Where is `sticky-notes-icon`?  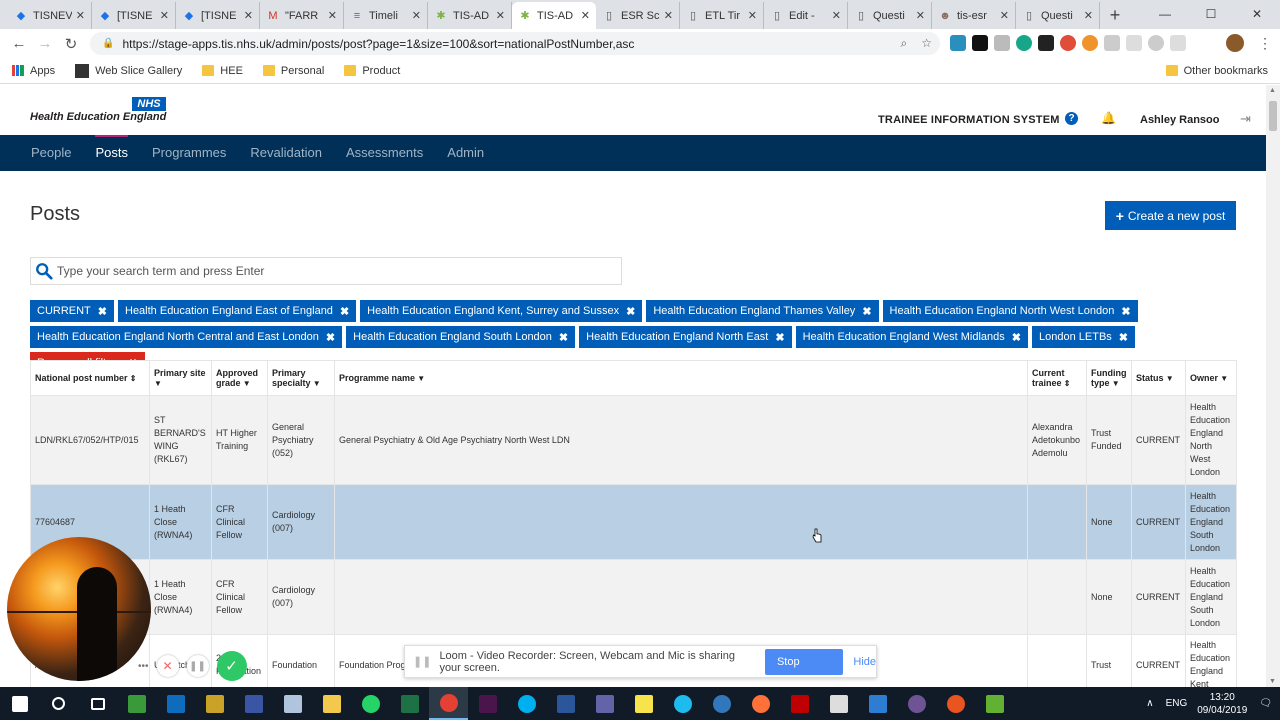 sticky-notes-icon is located at coordinates (643, 703).